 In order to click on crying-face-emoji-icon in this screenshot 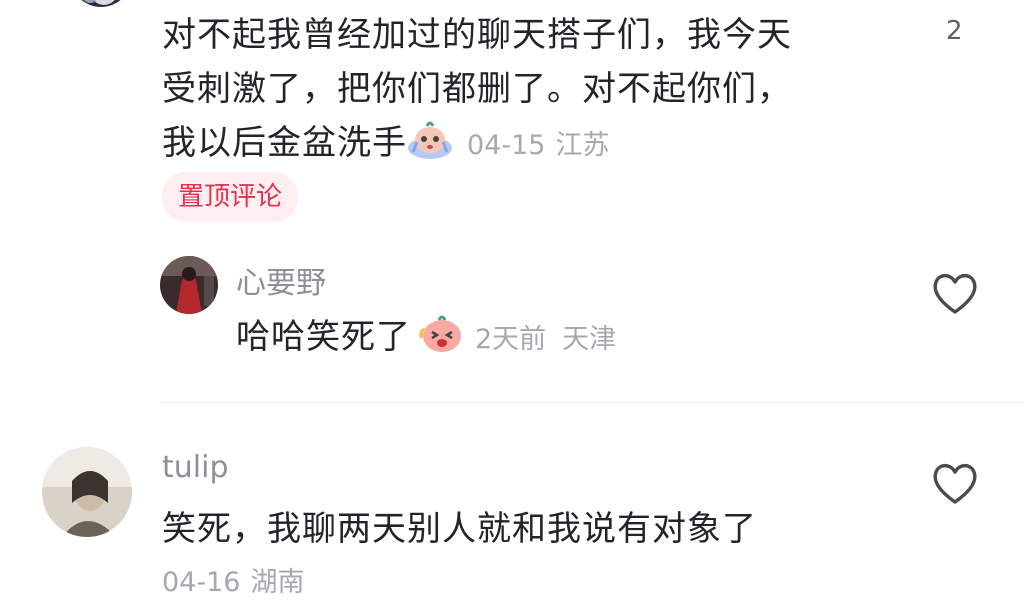, I will do `click(430, 147)`.